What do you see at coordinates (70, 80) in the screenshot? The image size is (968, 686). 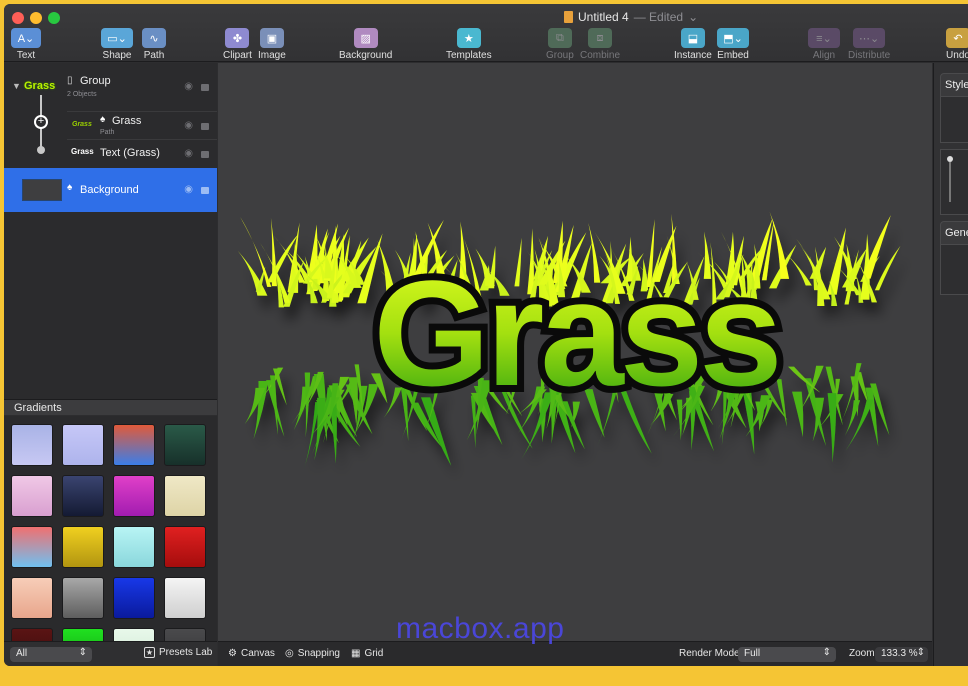 I see `group-icon: ▯` at bounding box center [70, 80].